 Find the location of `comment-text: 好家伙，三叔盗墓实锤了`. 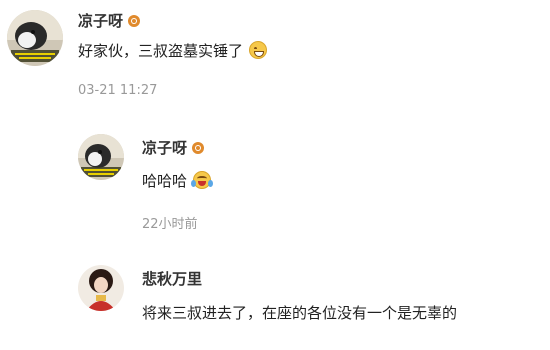

comment-text: 好家伙，三叔盗墓实锤了 is located at coordinates (173, 50).